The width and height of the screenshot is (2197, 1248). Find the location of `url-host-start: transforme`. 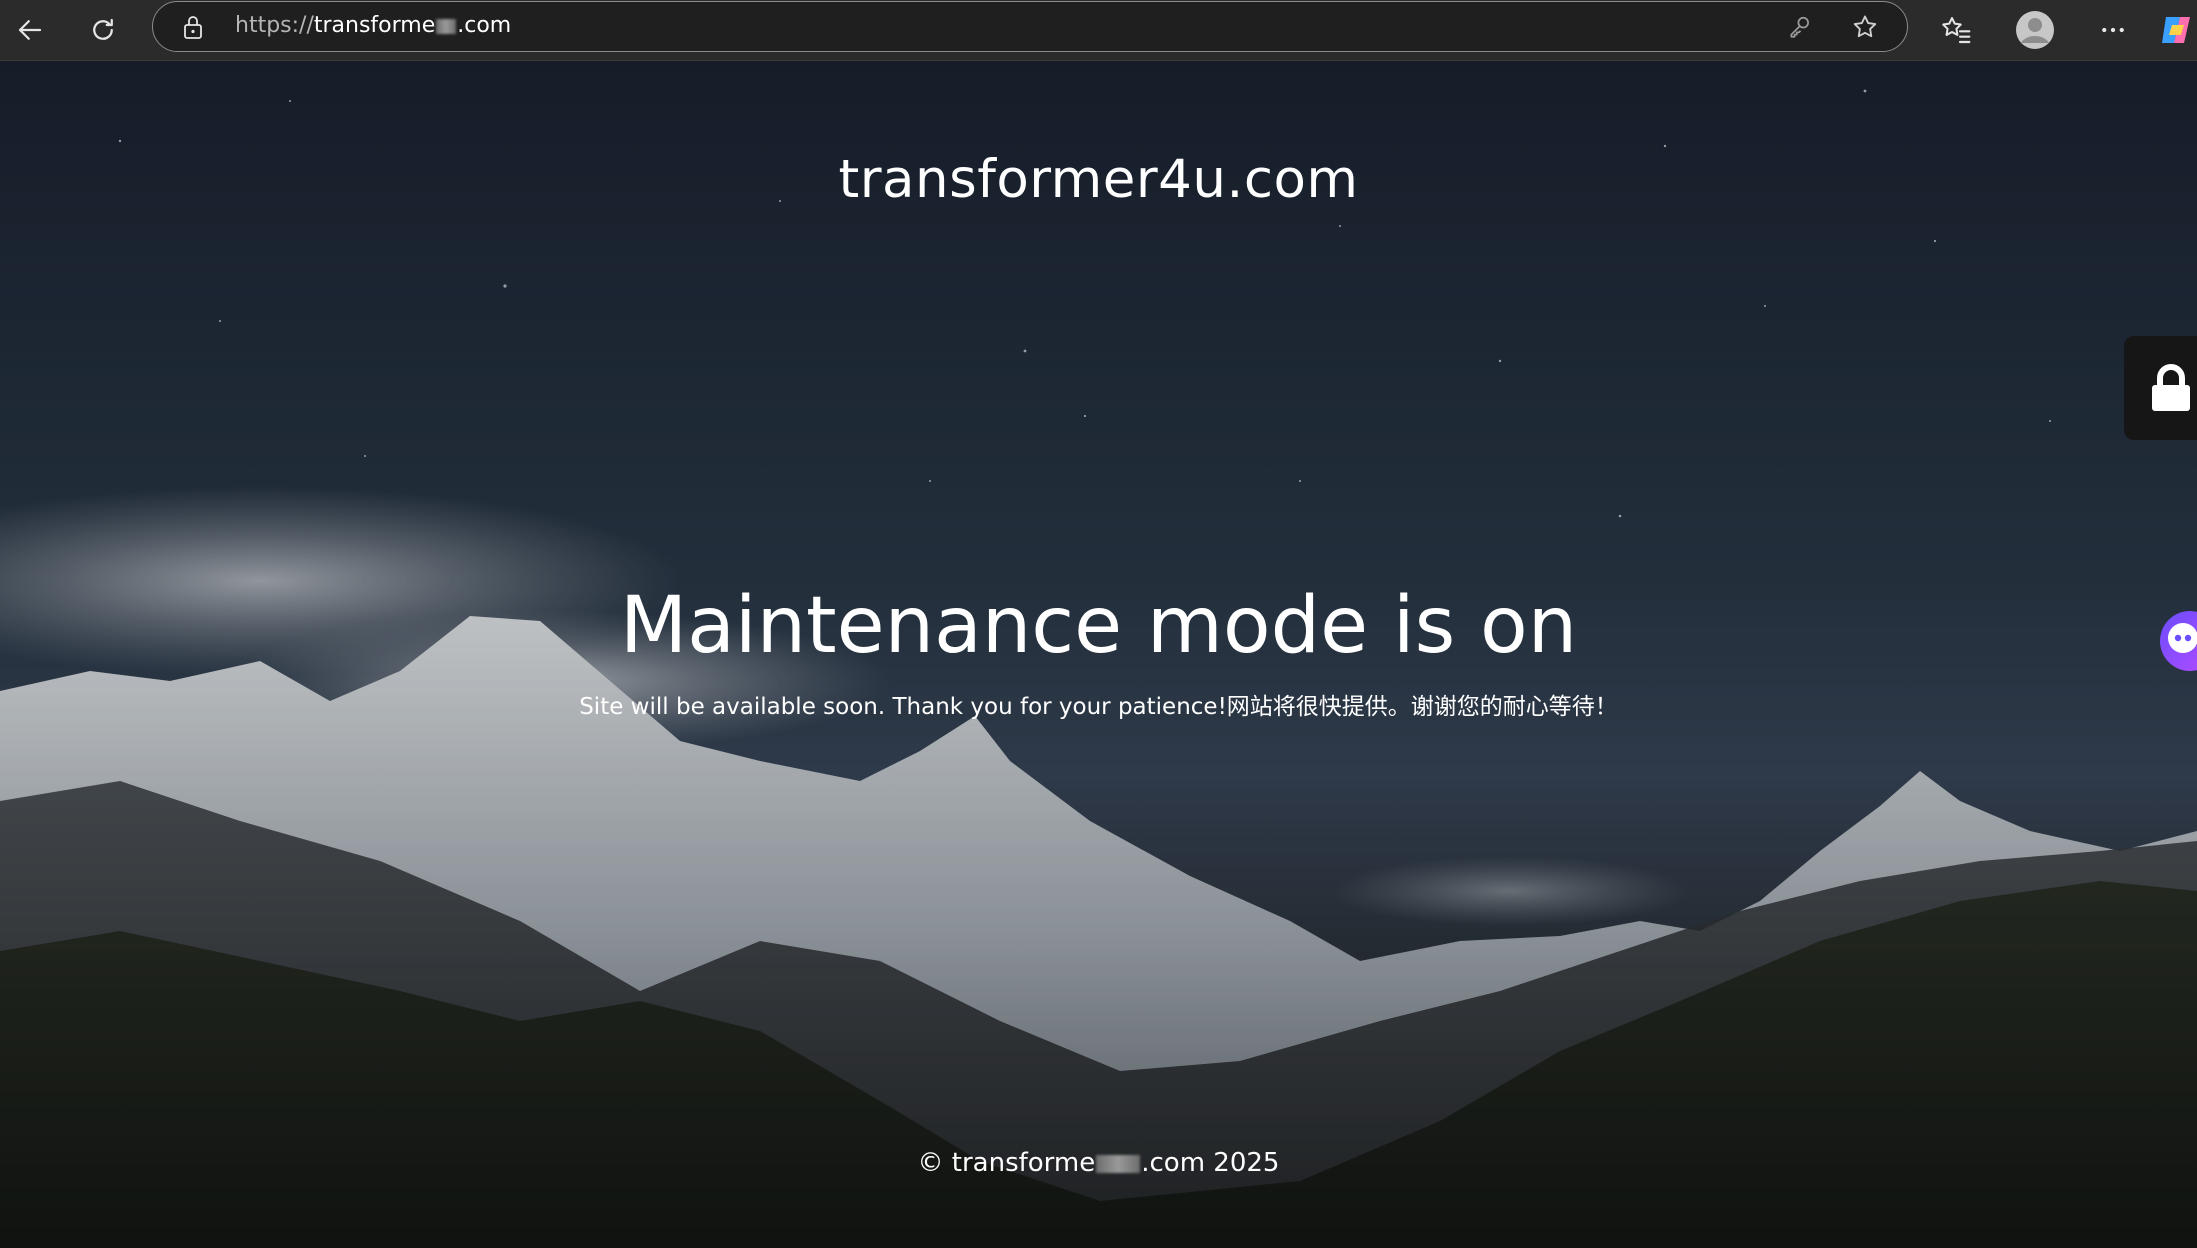

url-host-start: transforme is located at coordinates (374, 25).